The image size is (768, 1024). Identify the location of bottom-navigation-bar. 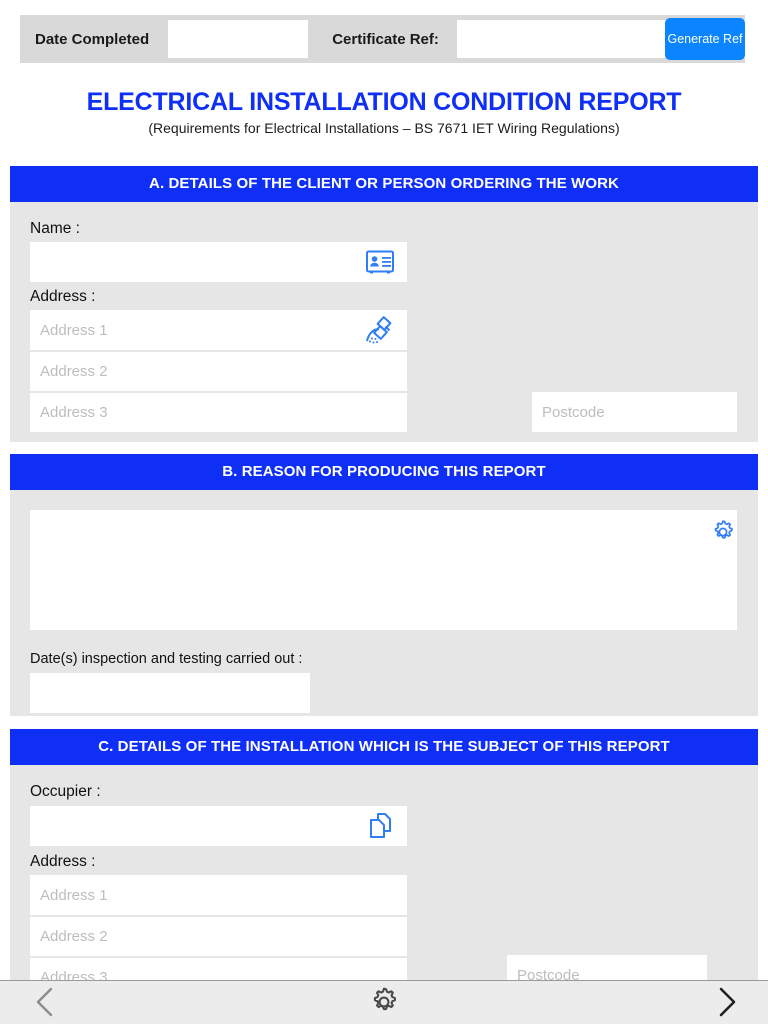
(384, 1002).